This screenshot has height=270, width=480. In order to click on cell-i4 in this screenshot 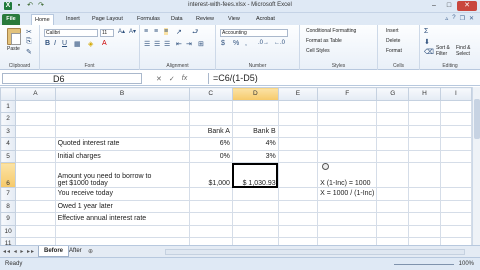, I will do `click(455, 144)`.